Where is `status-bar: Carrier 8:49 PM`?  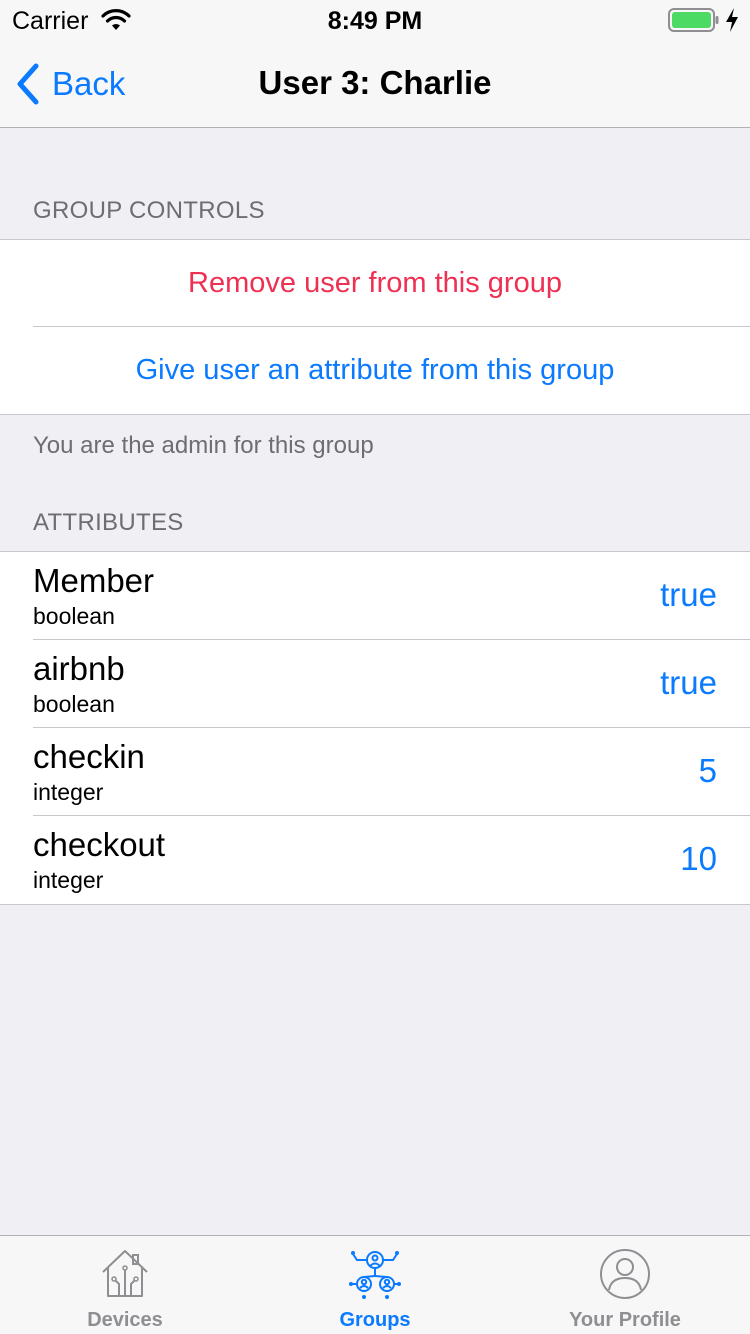 status-bar: Carrier 8:49 PM is located at coordinates (375, 20).